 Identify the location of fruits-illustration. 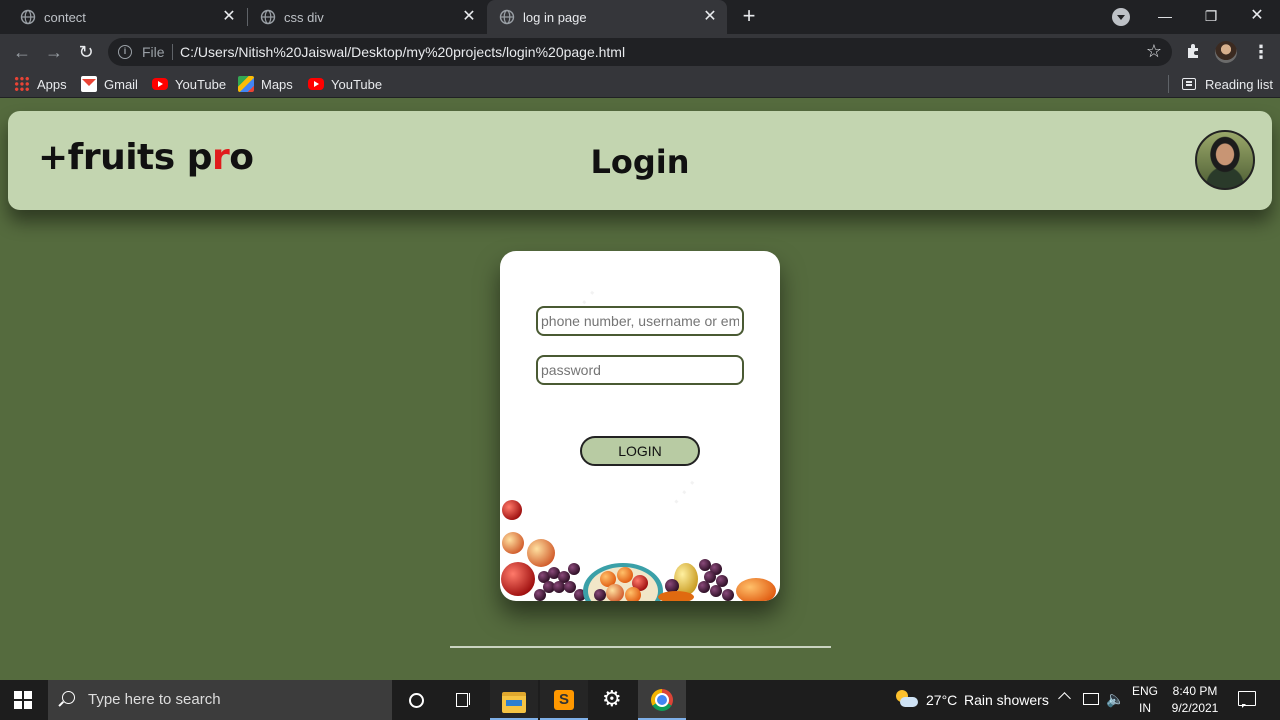
(638, 550).